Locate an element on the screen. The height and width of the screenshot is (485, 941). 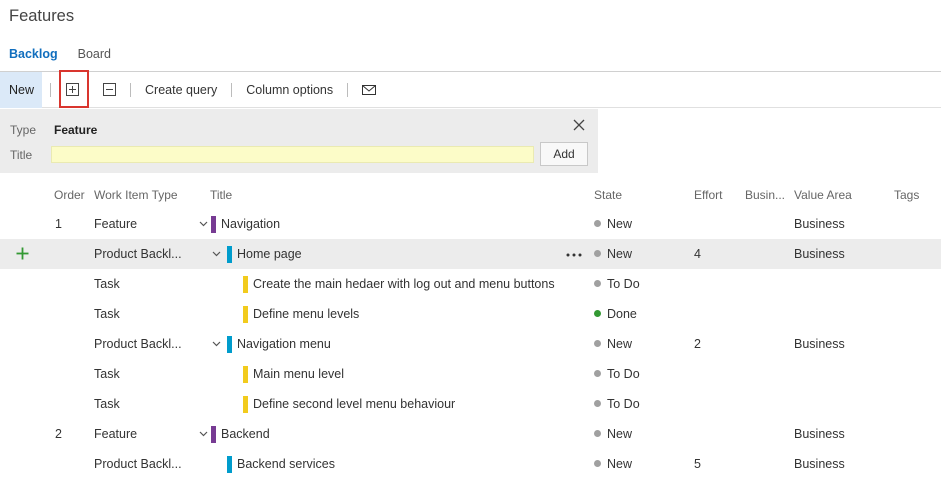
column-header-work-item-type: Work Item Type is located at coordinates (136, 195).